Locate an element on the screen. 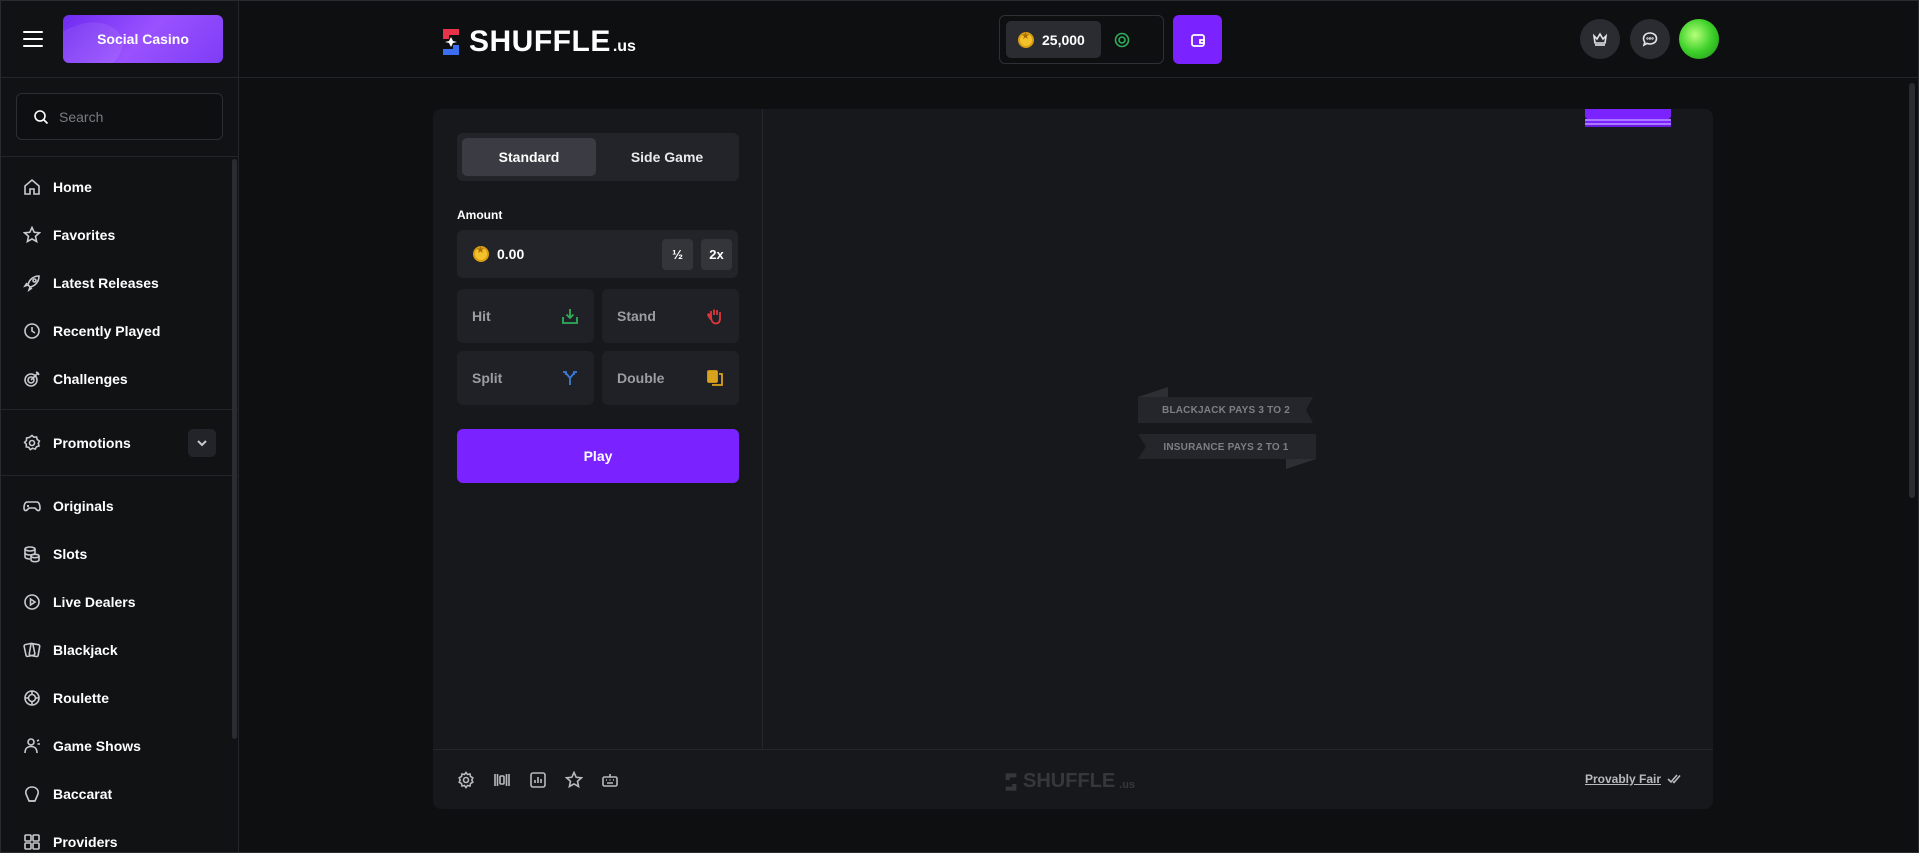 This screenshot has width=1919, height=853. bonus-target-button is located at coordinates (1122, 40).